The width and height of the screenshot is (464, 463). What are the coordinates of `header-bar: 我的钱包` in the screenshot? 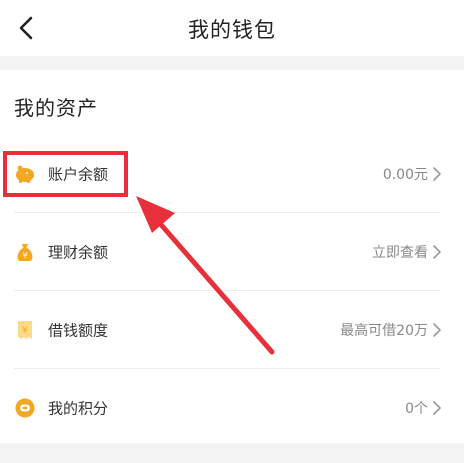 It's located at (232, 28).